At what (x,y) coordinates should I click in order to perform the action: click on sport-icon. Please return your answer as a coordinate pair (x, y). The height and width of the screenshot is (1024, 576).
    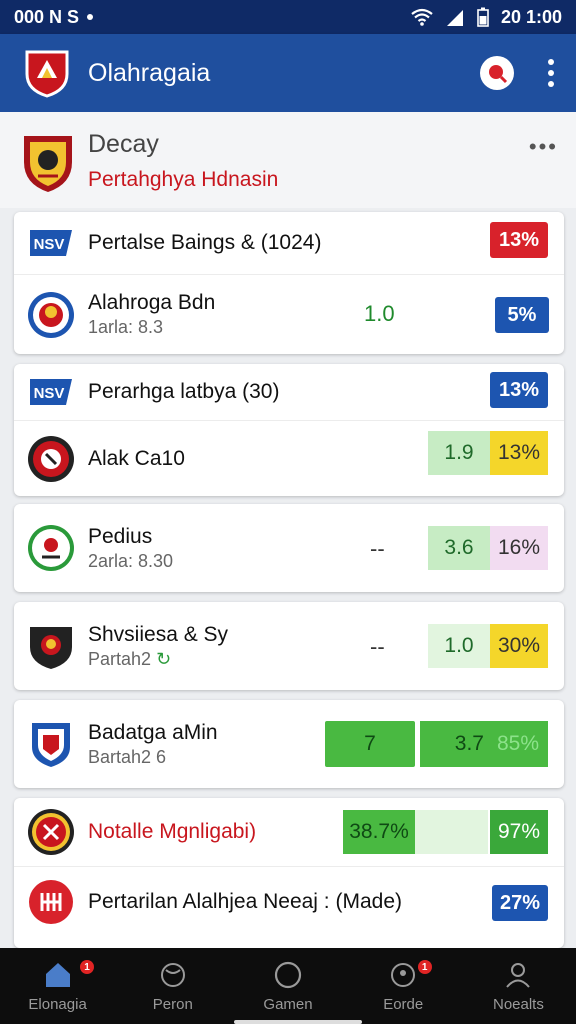
    Looking at the image, I should click on (172, 974).